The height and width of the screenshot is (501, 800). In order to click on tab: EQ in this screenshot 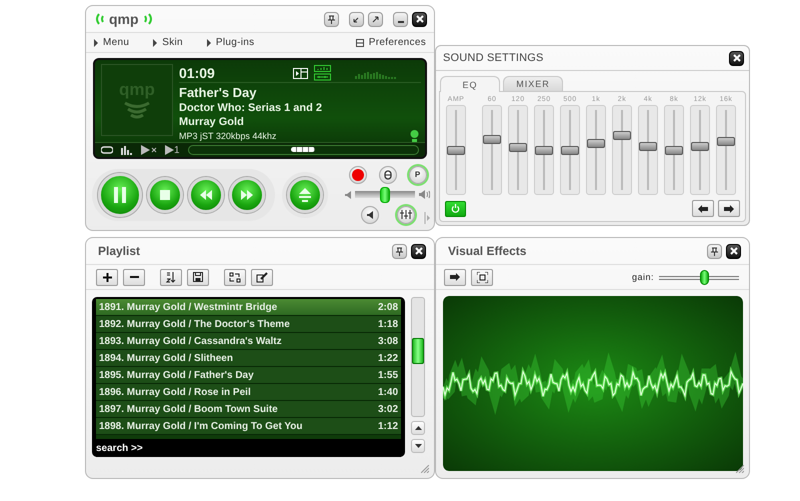, I will do `click(470, 84)`.